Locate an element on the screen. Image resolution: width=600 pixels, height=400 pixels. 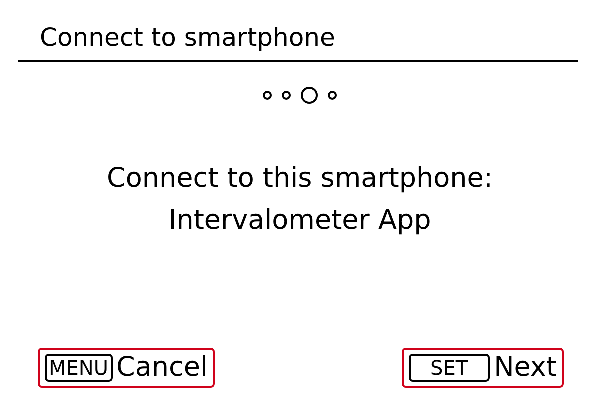
key-cap: MENU is located at coordinates (78, 368).